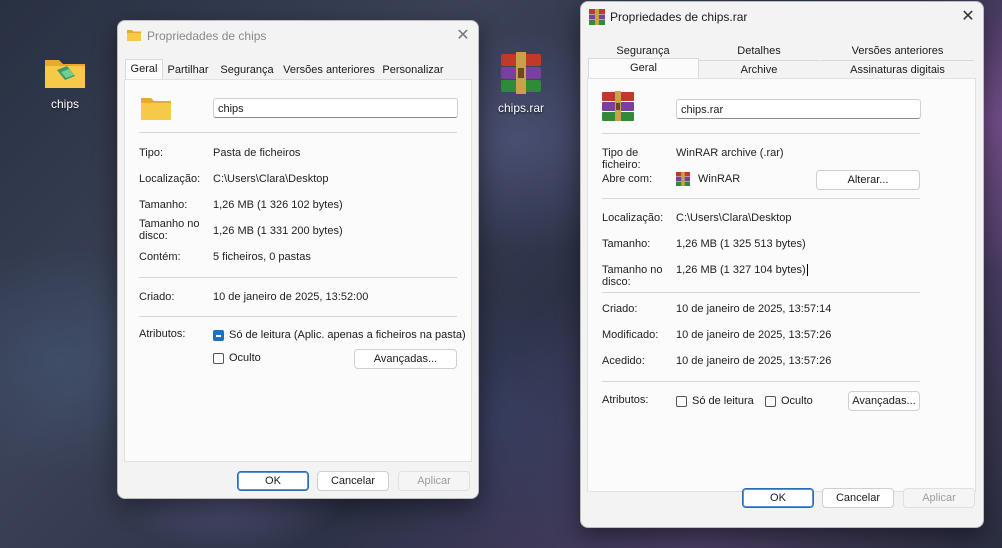  What do you see at coordinates (335, 108) in the screenshot?
I see `name-input: chips` at bounding box center [335, 108].